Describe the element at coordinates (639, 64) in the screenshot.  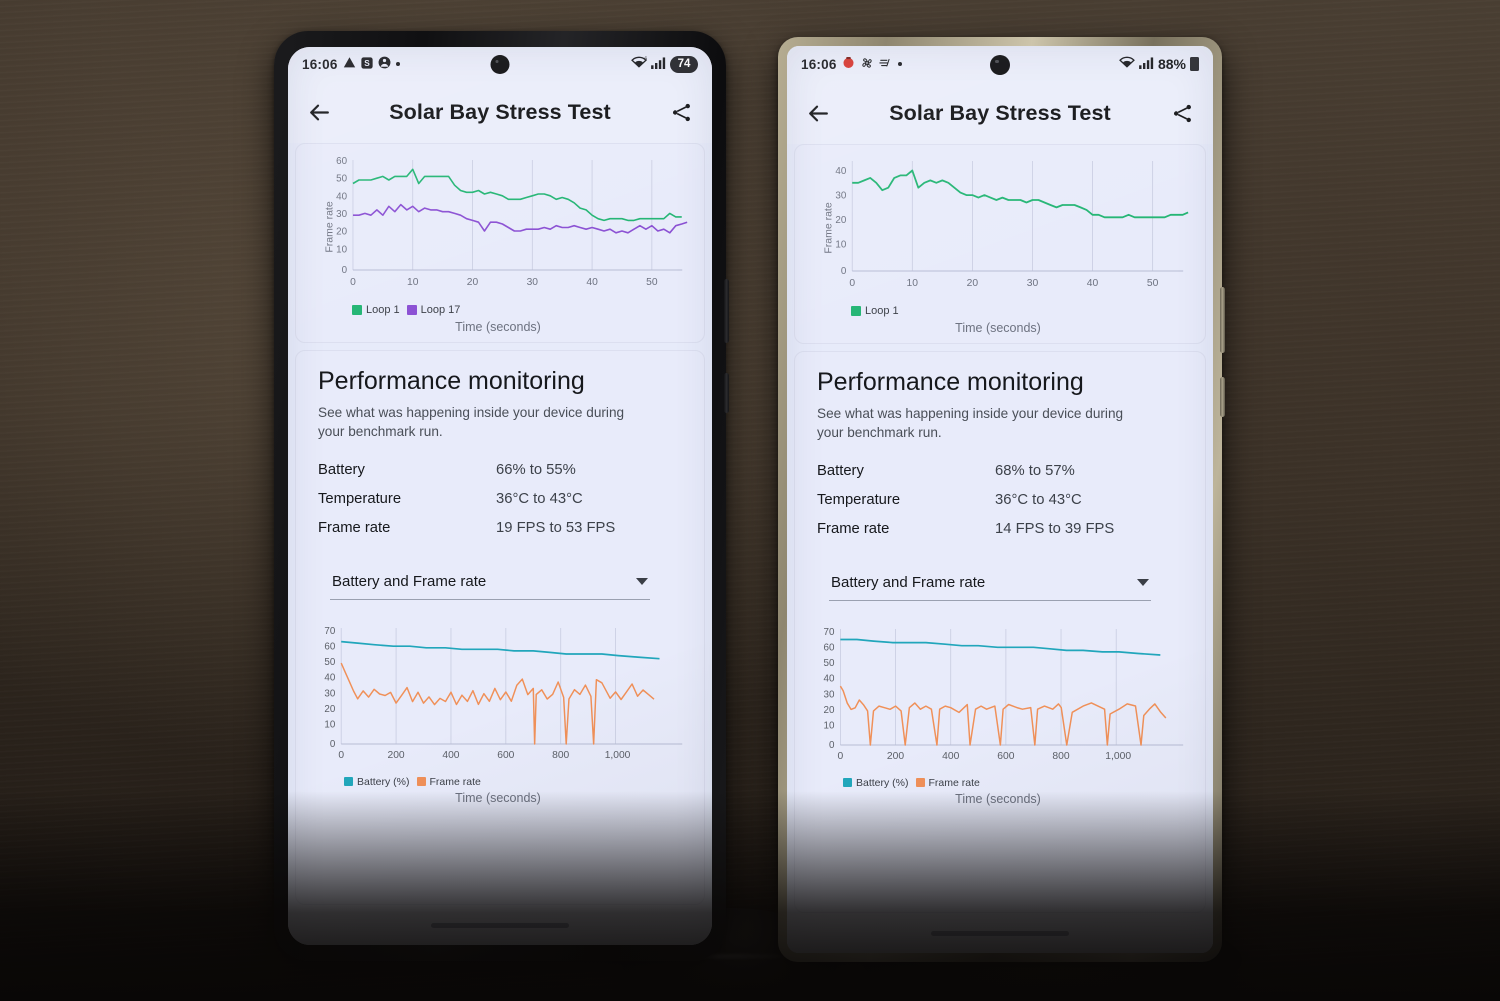
I see `wifi-6-icon: 6` at that location.